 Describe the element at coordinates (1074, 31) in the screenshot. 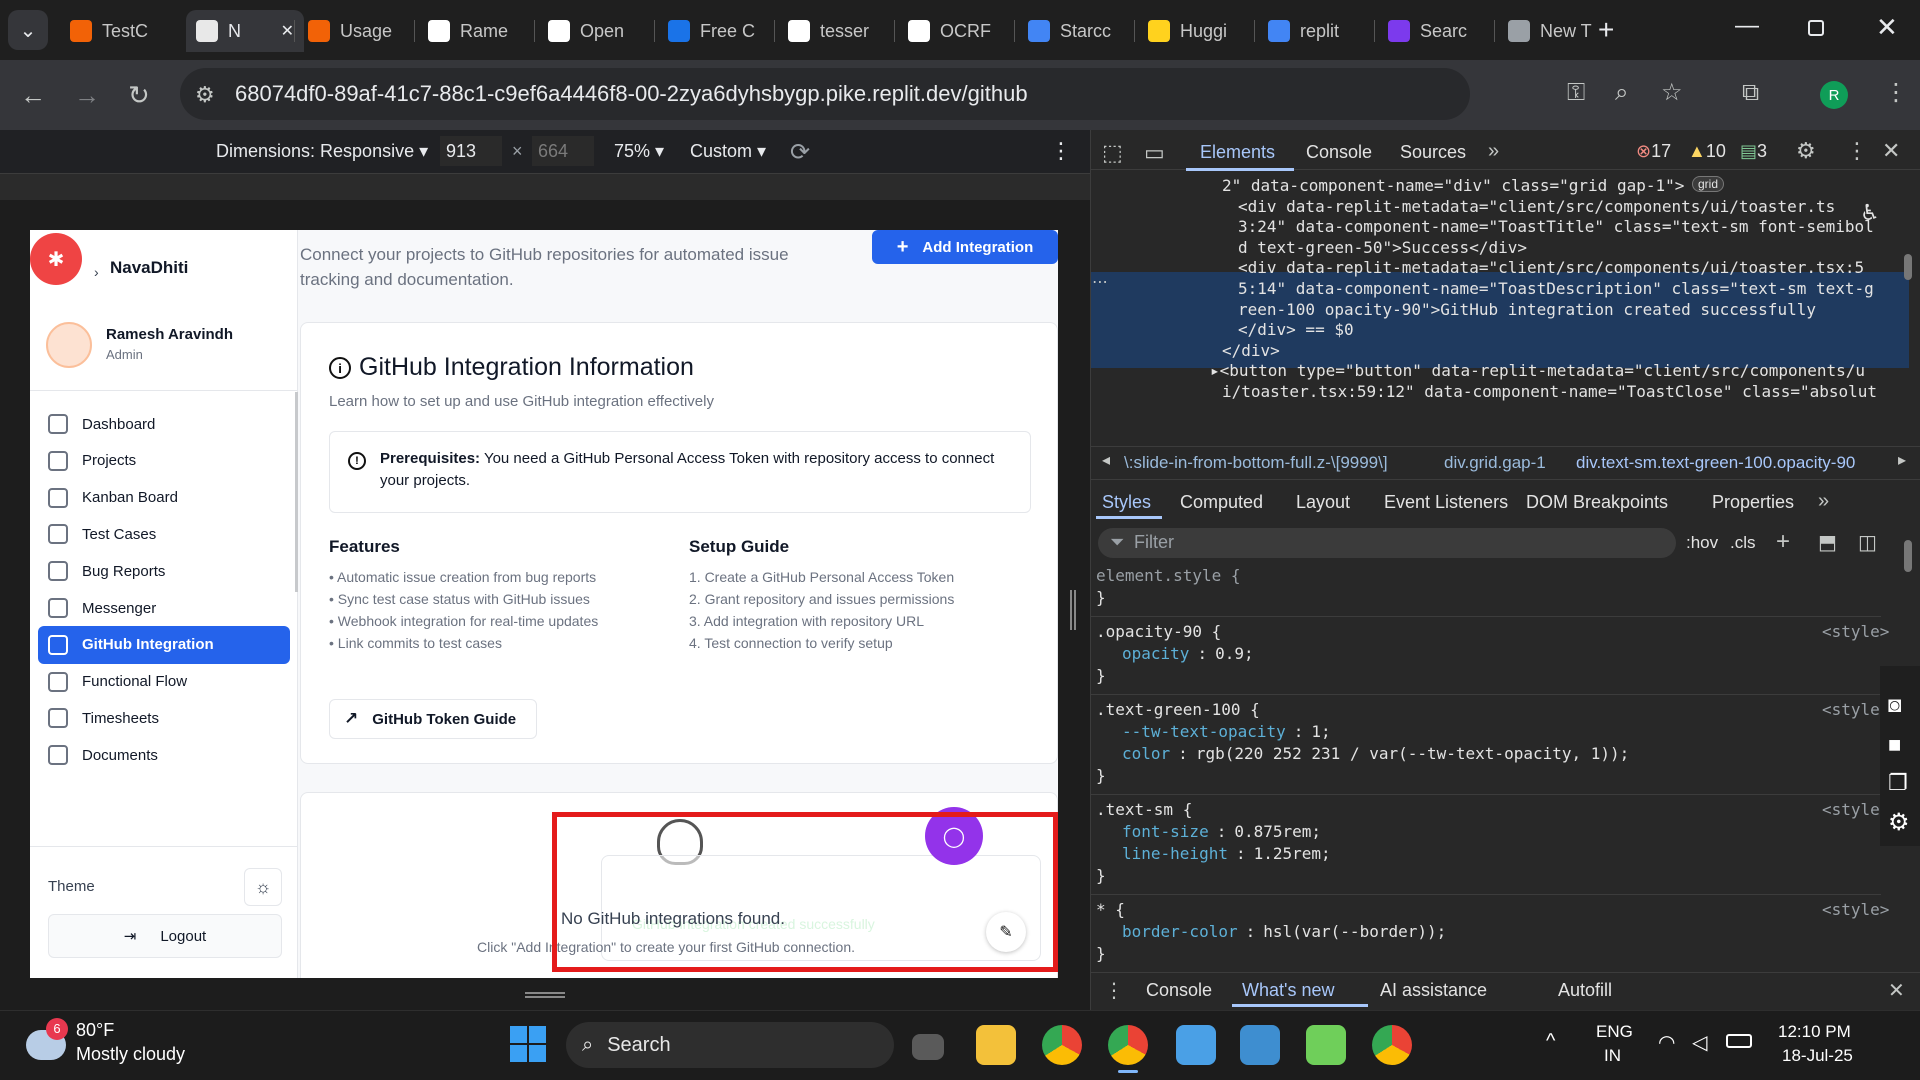

I see `browser-tab: Starcc` at that location.